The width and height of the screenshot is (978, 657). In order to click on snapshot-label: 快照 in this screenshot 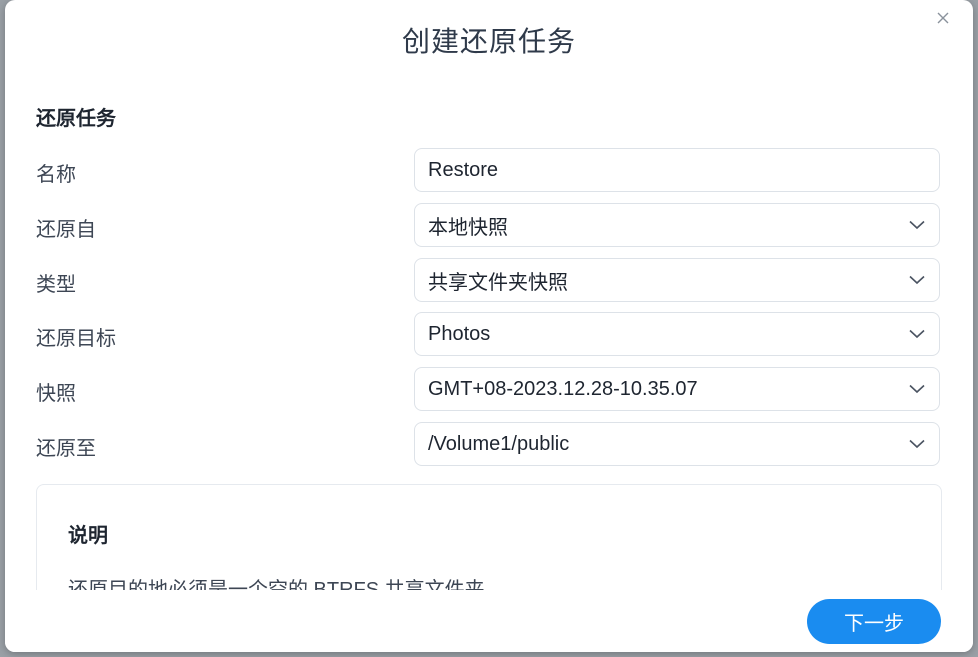, I will do `click(56, 394)`.